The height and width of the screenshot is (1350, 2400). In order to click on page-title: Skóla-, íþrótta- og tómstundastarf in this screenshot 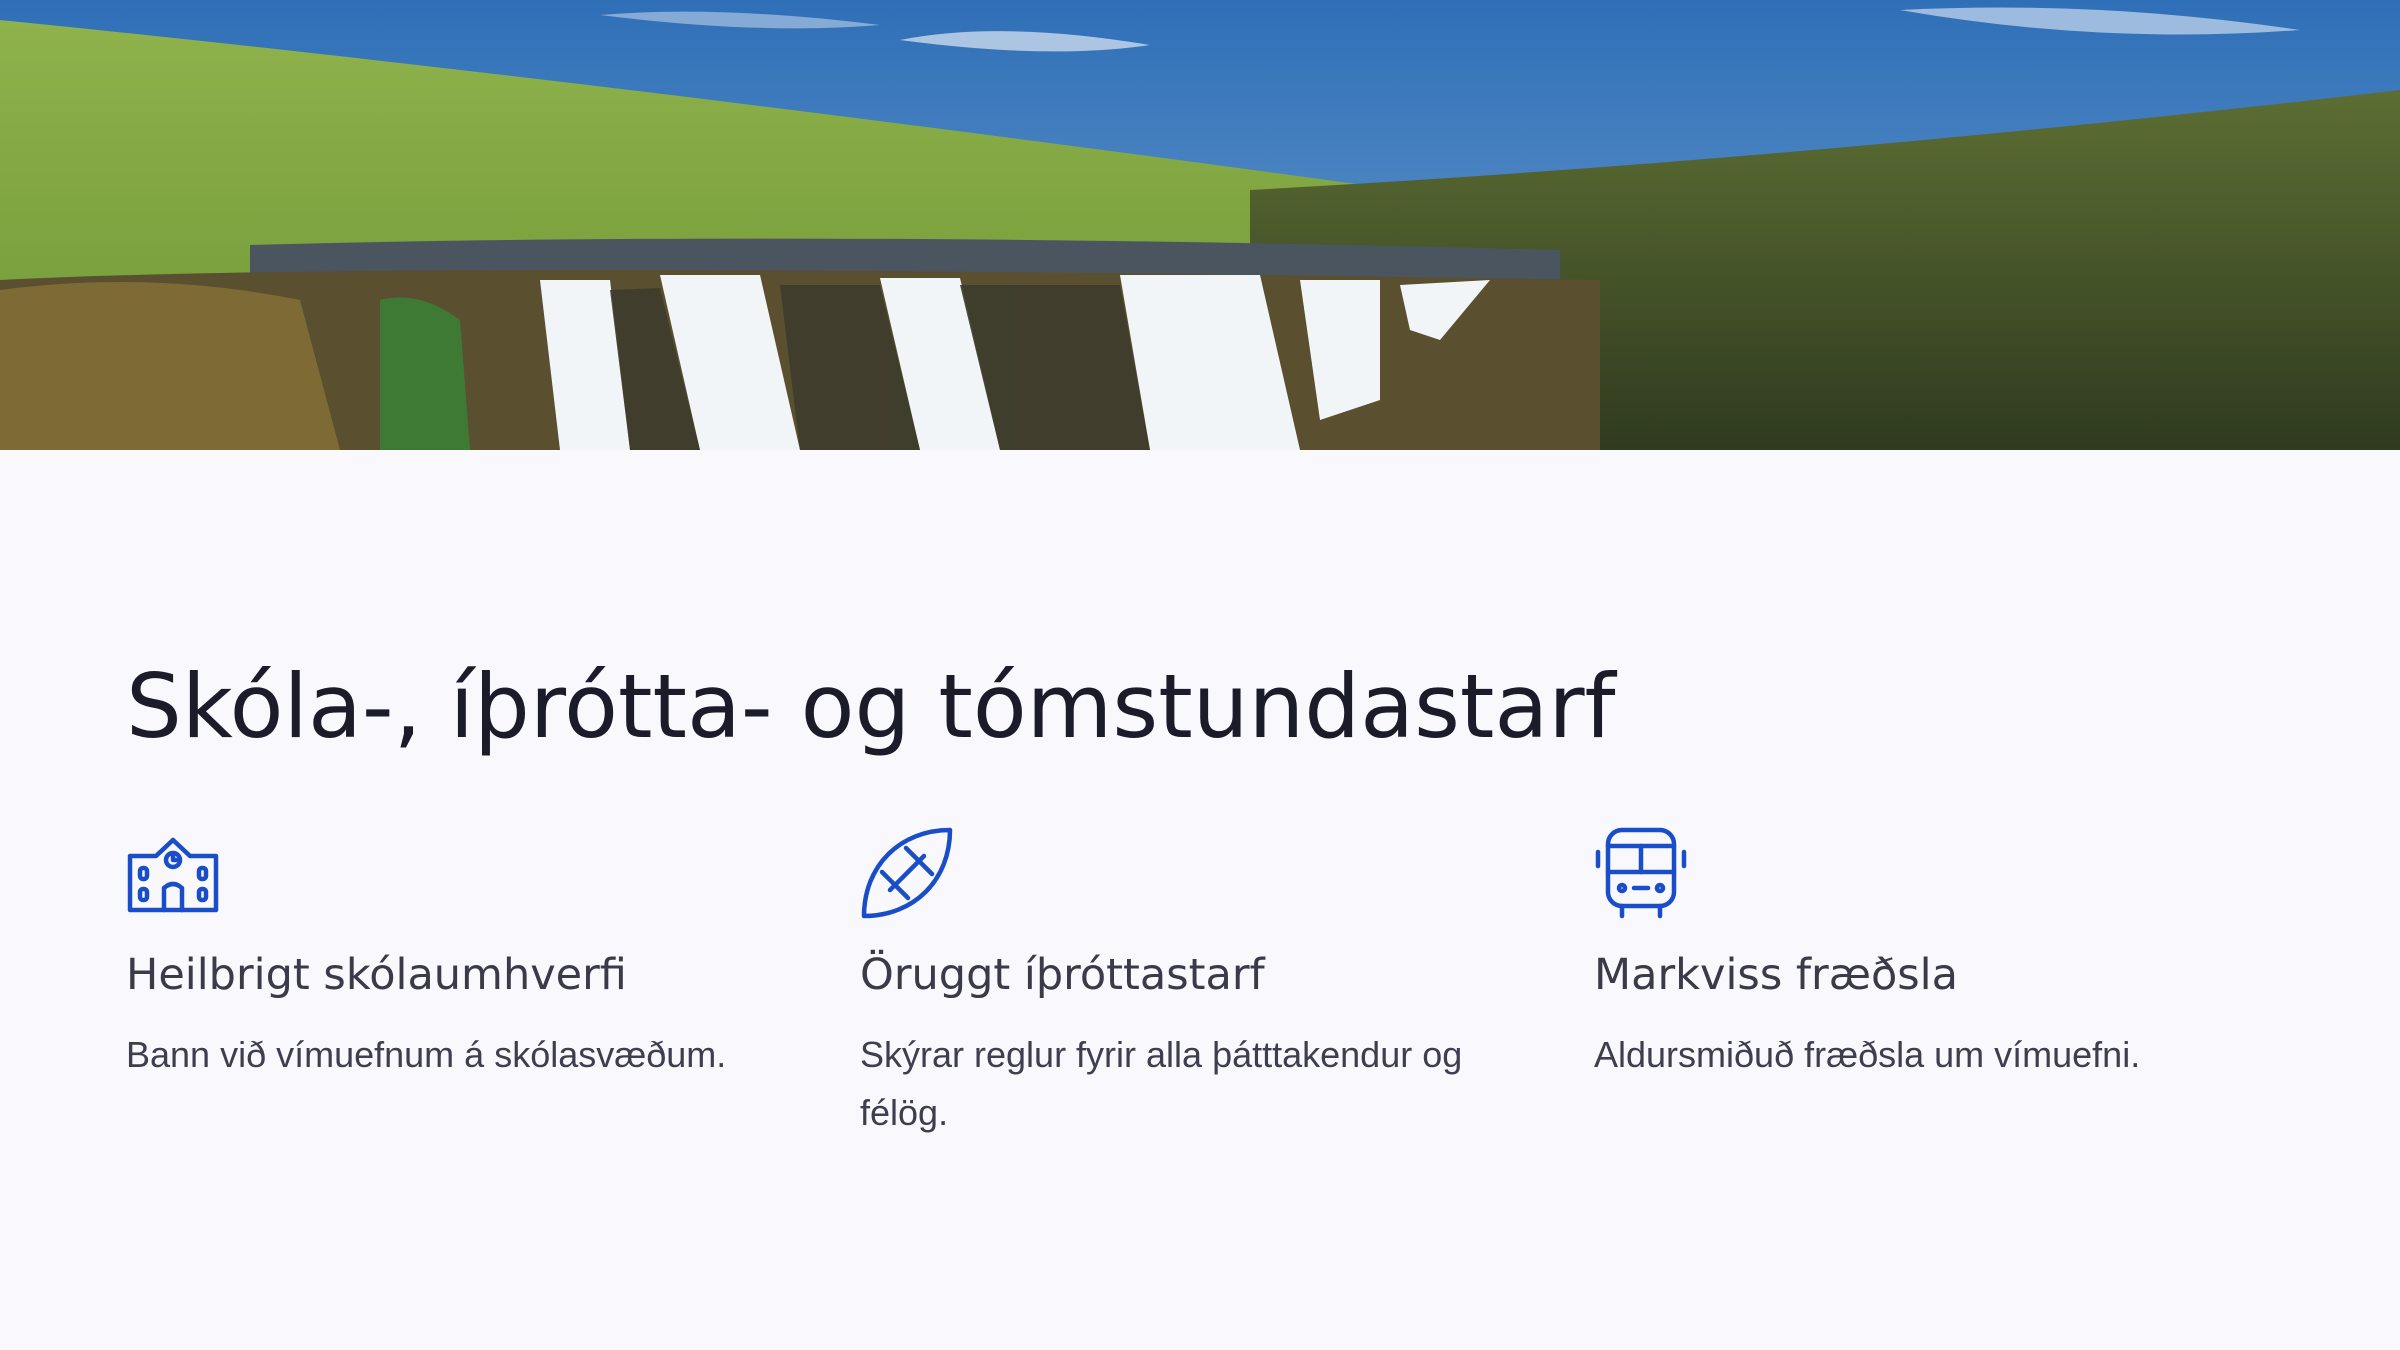, I will do `click(871, 706)`.